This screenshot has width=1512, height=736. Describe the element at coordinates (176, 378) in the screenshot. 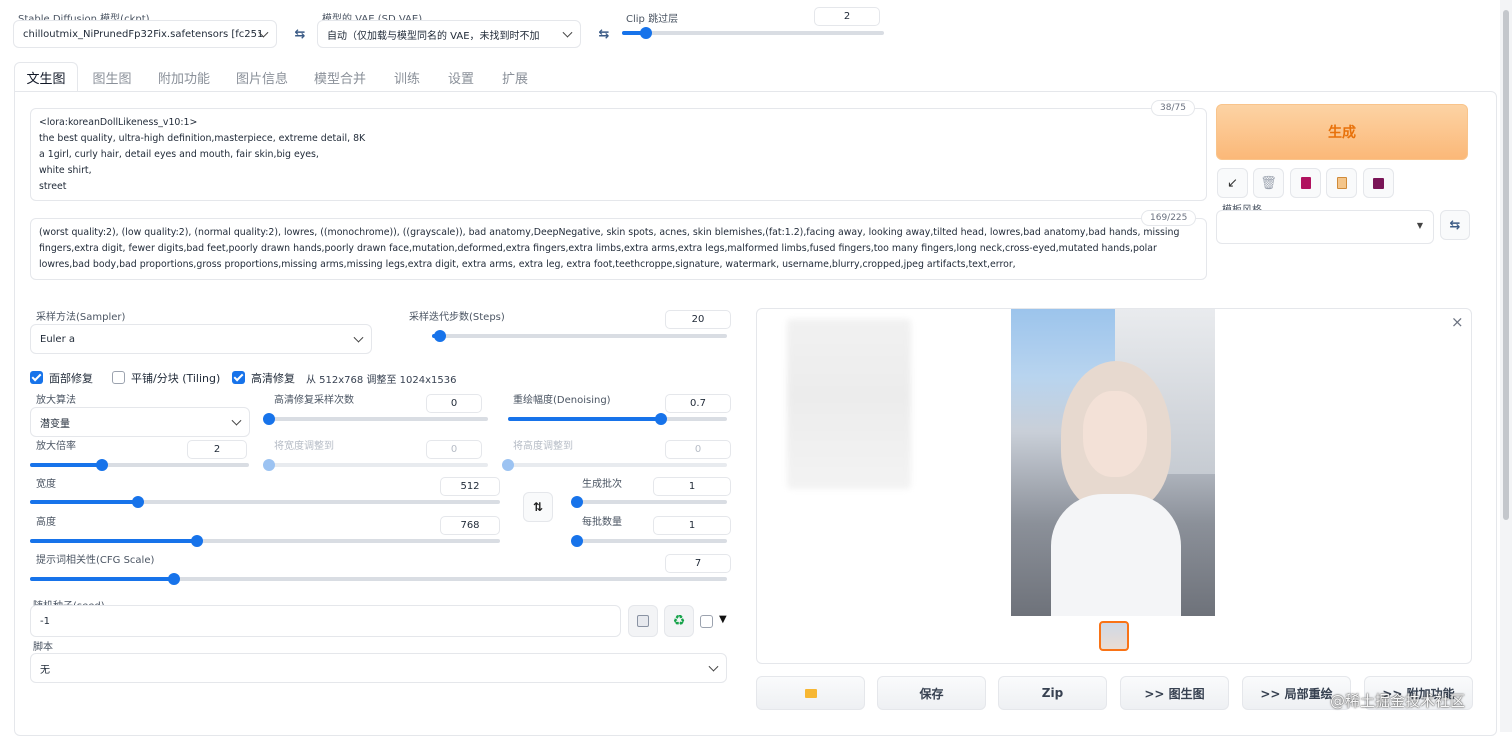

I see `tiling-label: 平铺/分块 (Tiling)` at that location.